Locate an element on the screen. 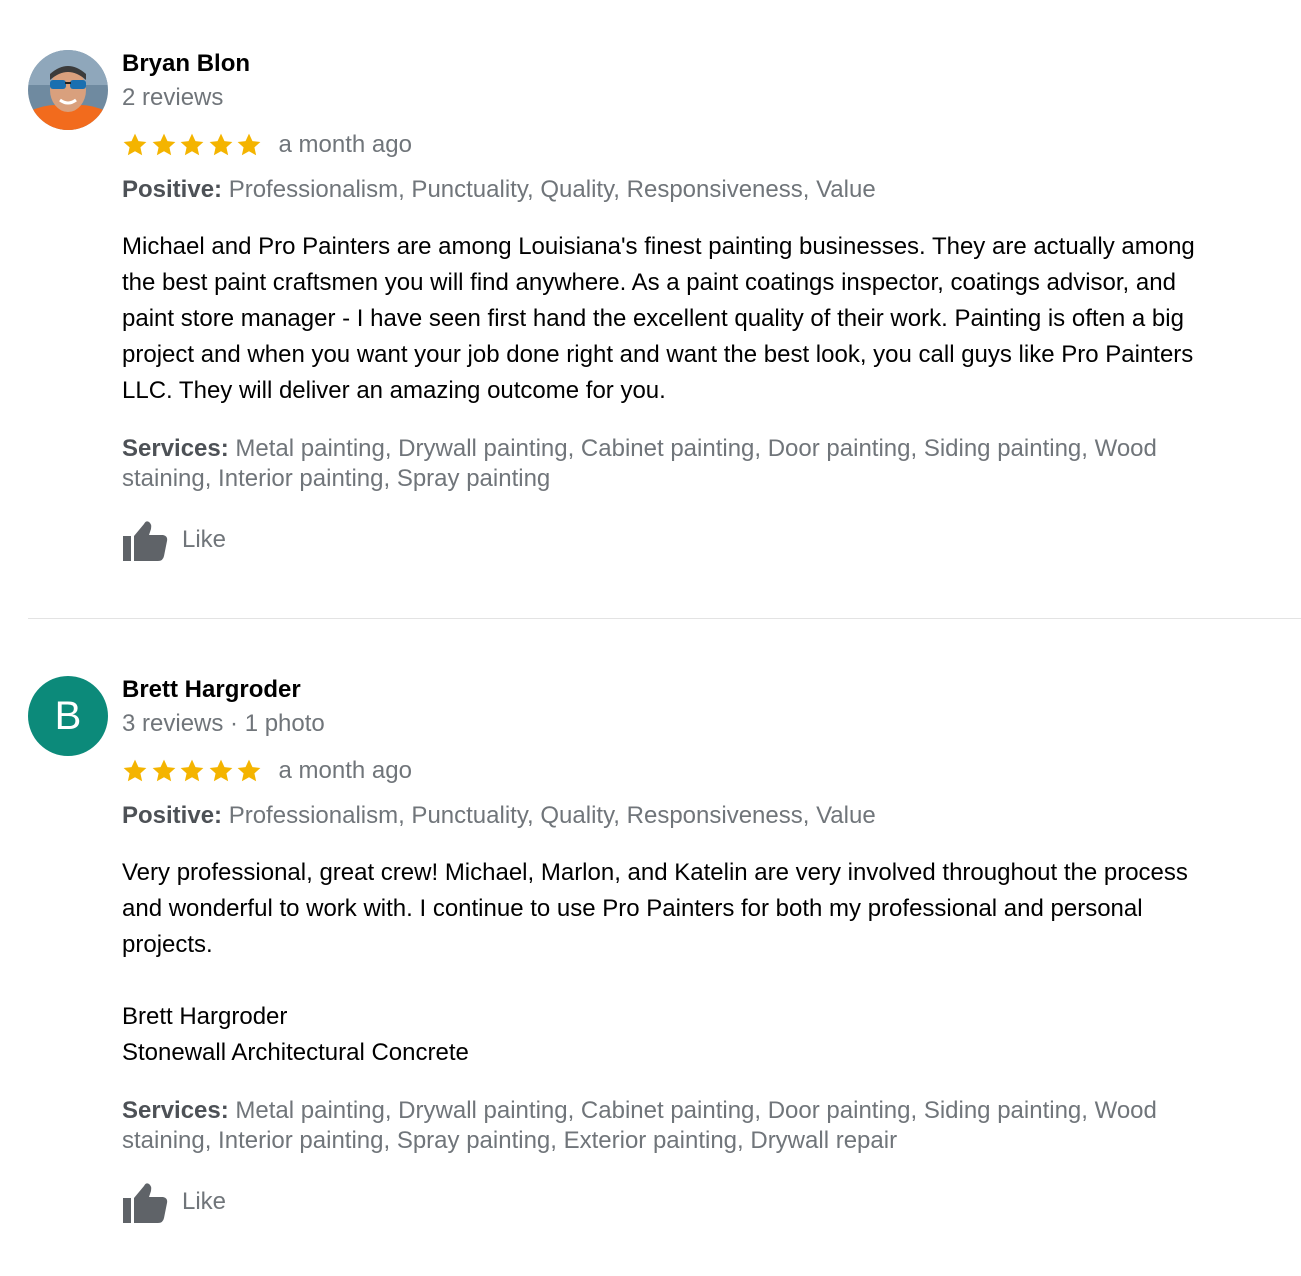 Image resolution: width=1301 pixels, height=1276 pixels. review-text-line: Brett Hargroder is located at coordinates (205, 1016).